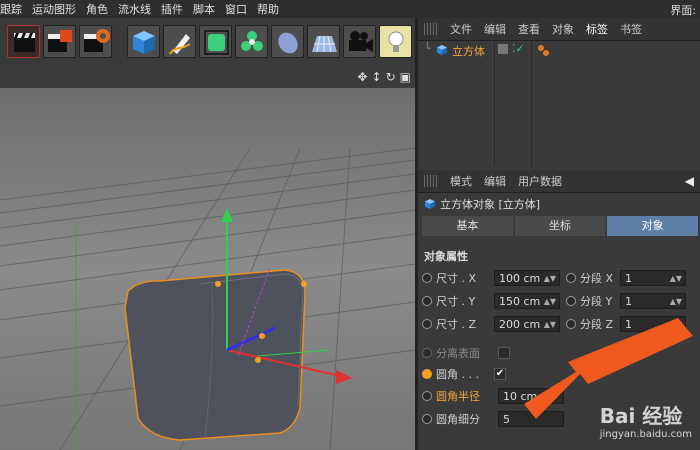 Image resolution: width=700 pixels, height=450 pixels. I want to click on attribute-title-text: 立方体对象 [立方体], so click(490, 204).